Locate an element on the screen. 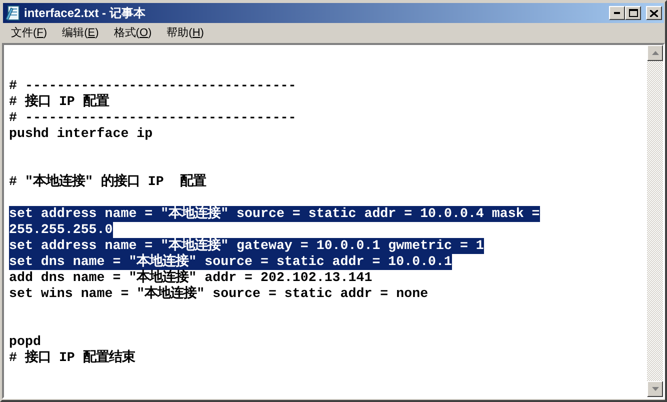  scroll-up-button is located at coordinates (655, 53).